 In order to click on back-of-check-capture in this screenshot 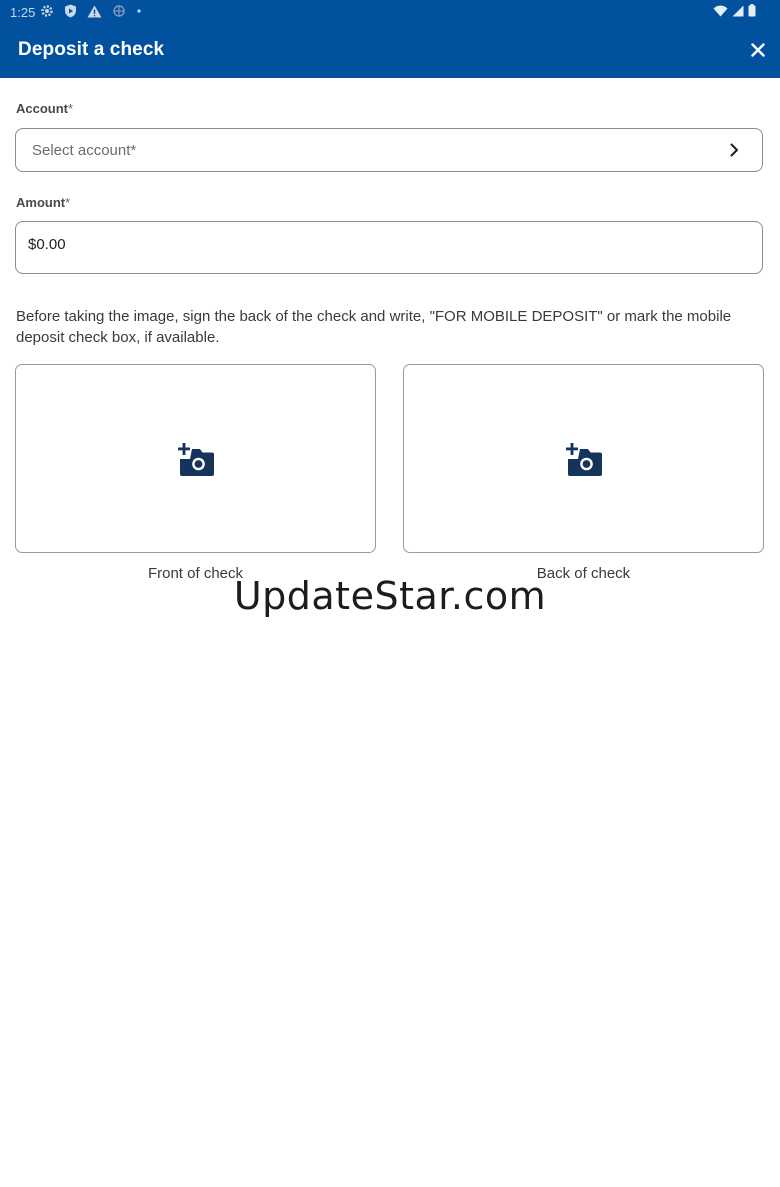, I will do `click(583, 458)`.